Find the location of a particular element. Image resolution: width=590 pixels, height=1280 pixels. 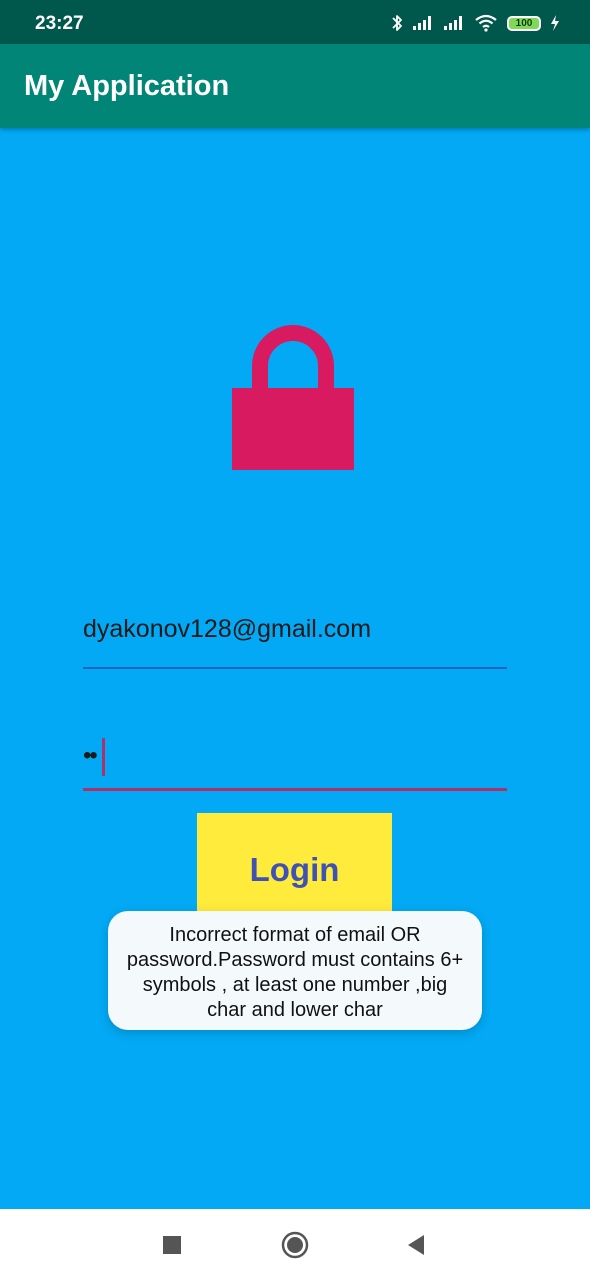

app-bar: My Application is located at coordinates (295, 86).